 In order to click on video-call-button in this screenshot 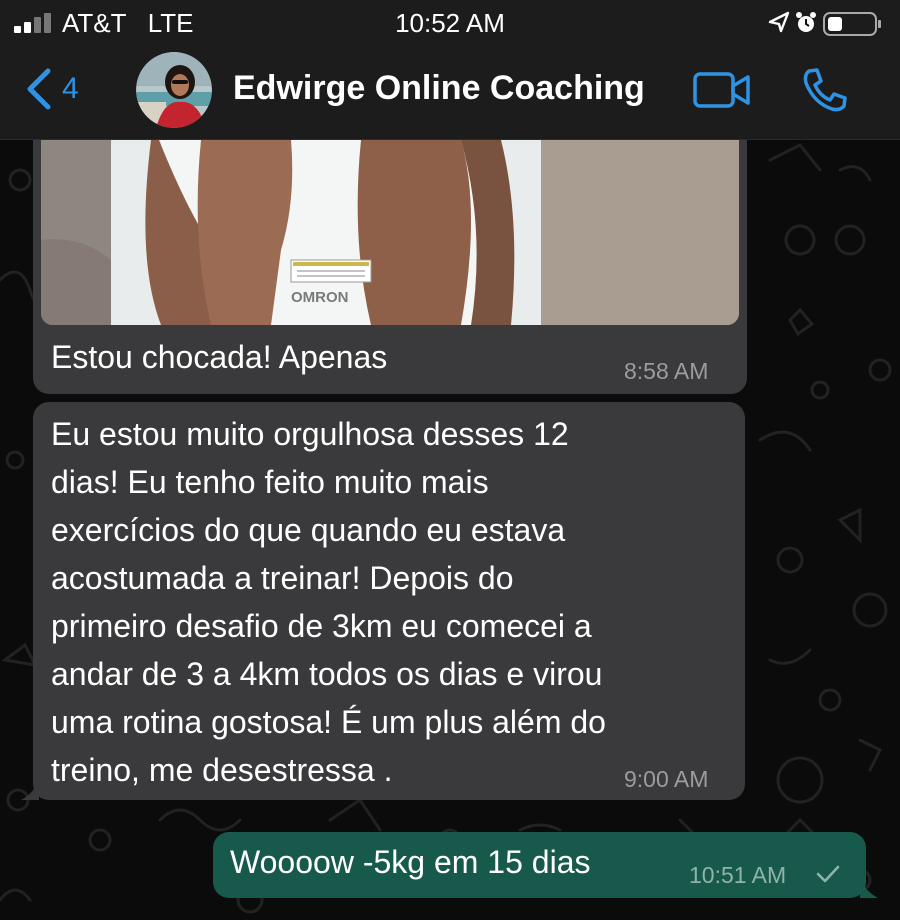, I will do `click(722, 90)`.